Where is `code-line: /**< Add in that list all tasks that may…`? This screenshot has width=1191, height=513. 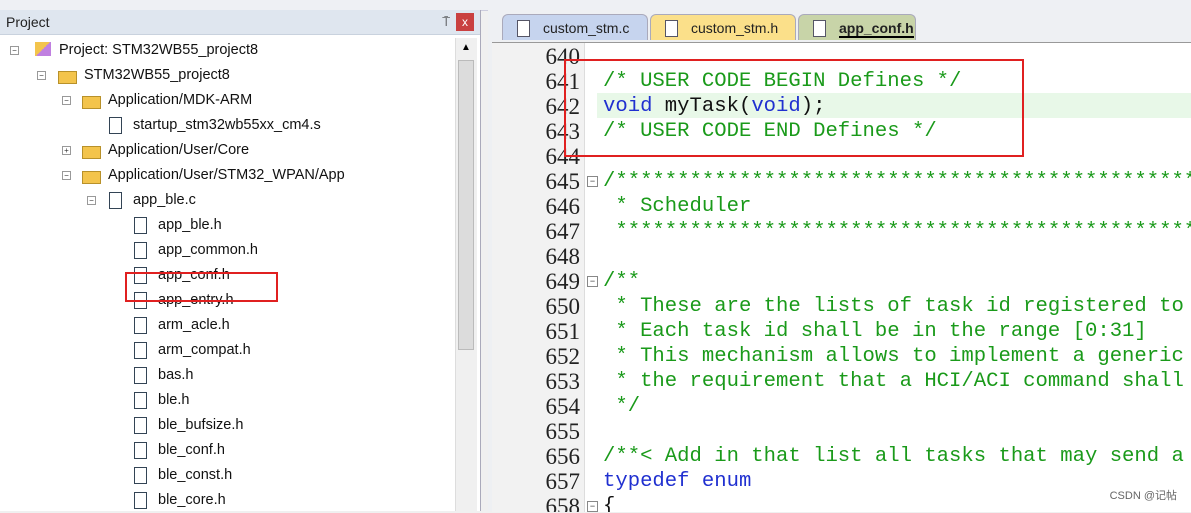
code-line: /**< Add in that list all tasks that may… is located at coordinates (893, 456).